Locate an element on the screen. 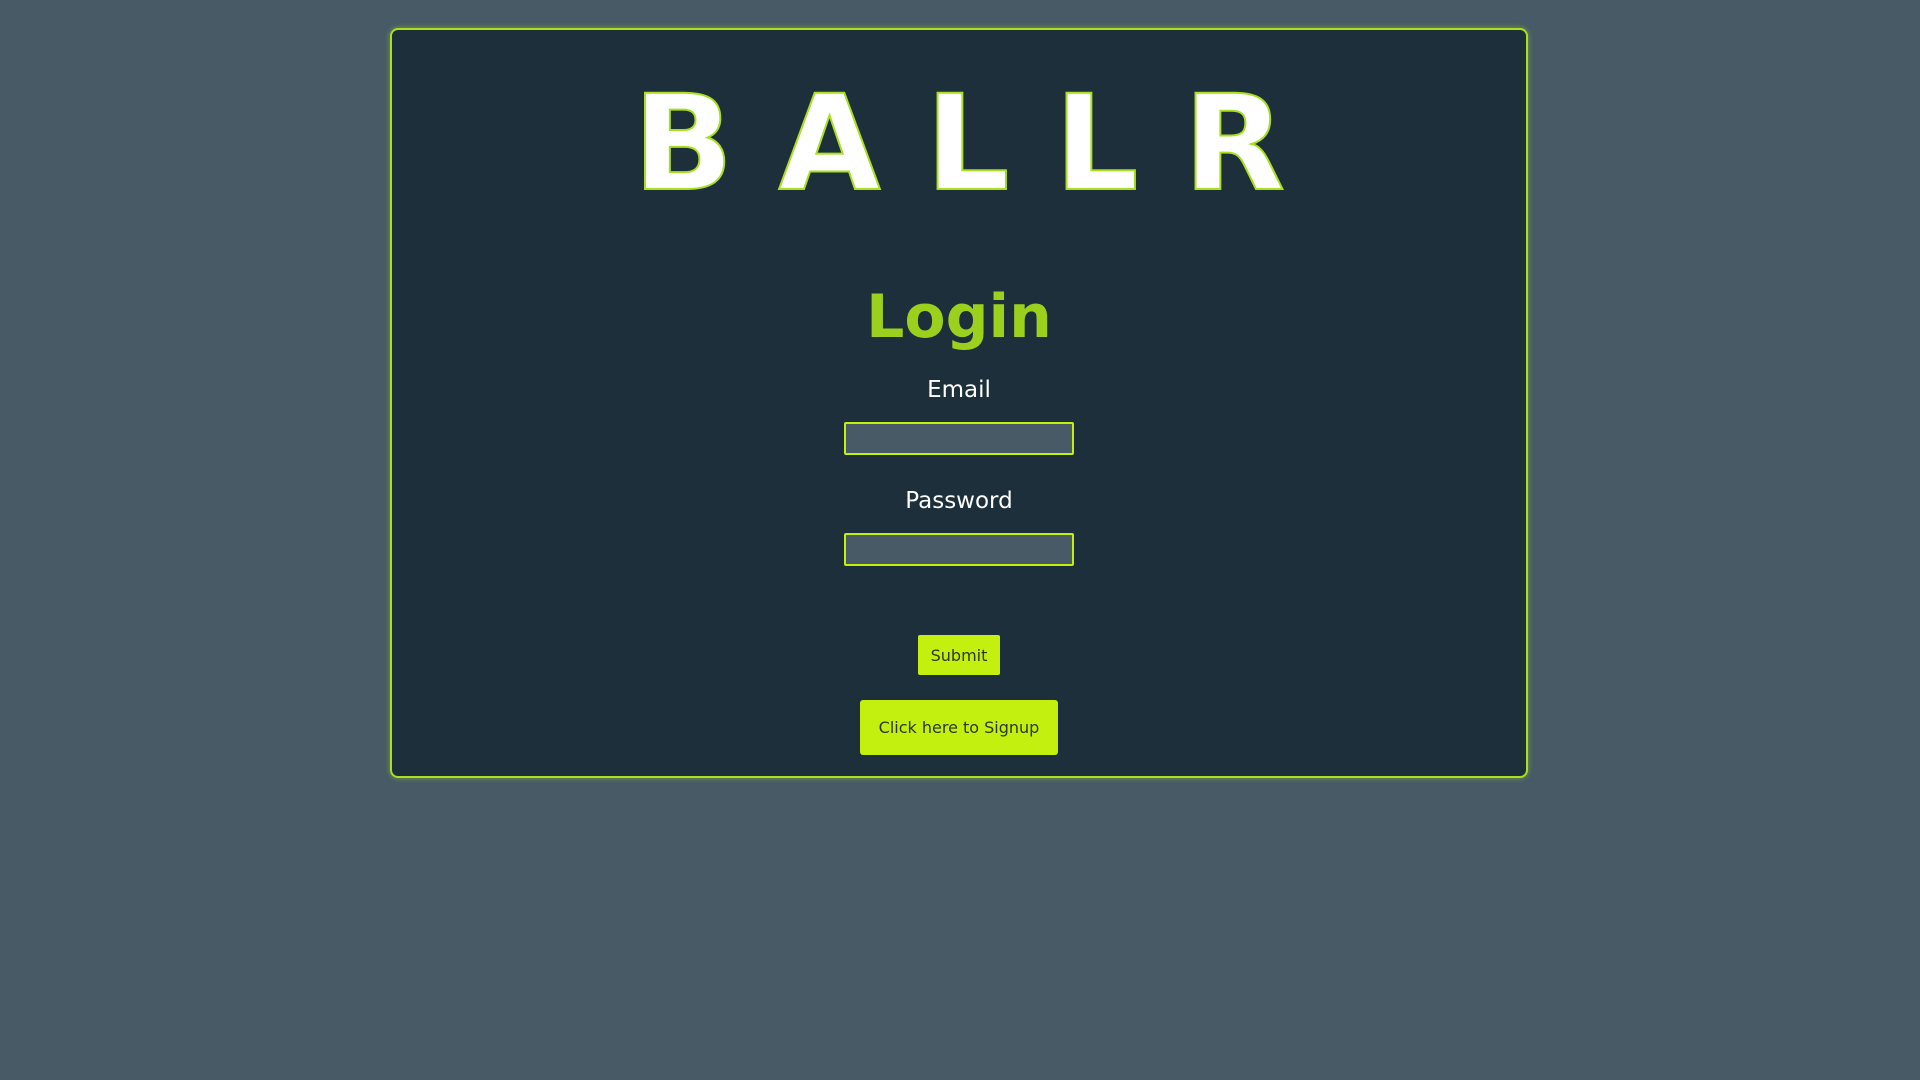 The width and height of the screenshot is (1920, 1080). email-field is located at coordinates (959, 438).